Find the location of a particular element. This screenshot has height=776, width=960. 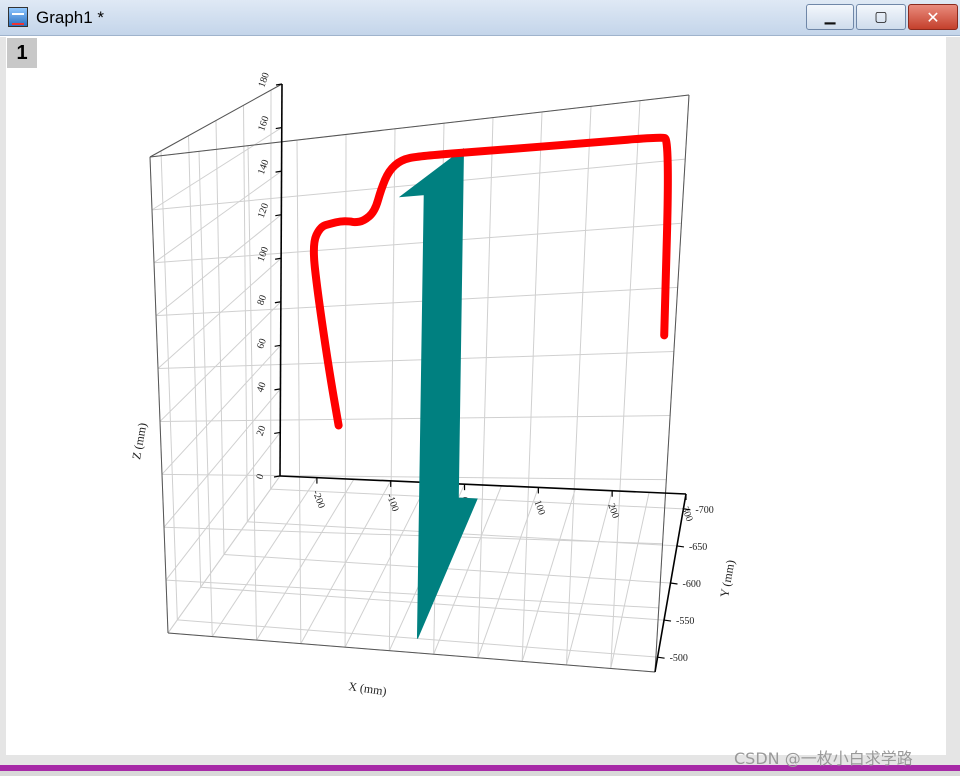

y-tick-label: -550 is located at coordinates (685, 621).